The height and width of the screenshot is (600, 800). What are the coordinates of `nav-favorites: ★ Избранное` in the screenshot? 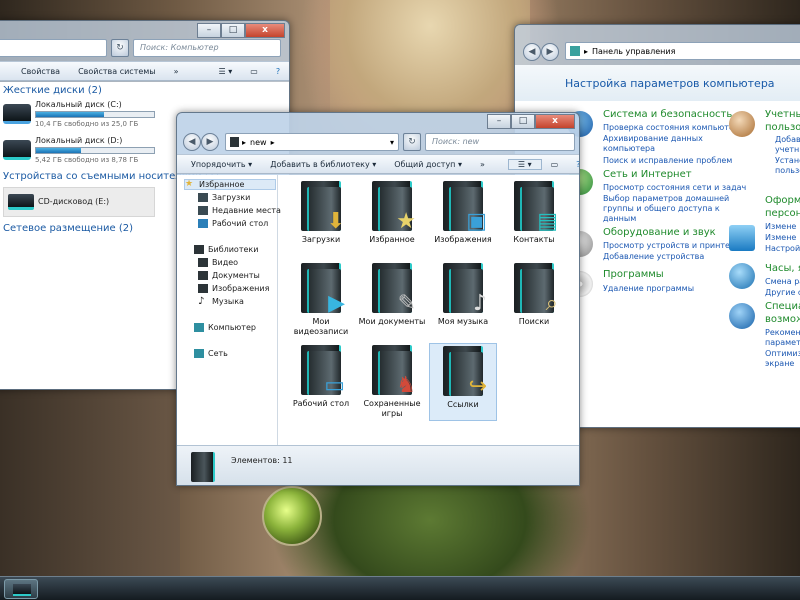 It's located at (230, 184).